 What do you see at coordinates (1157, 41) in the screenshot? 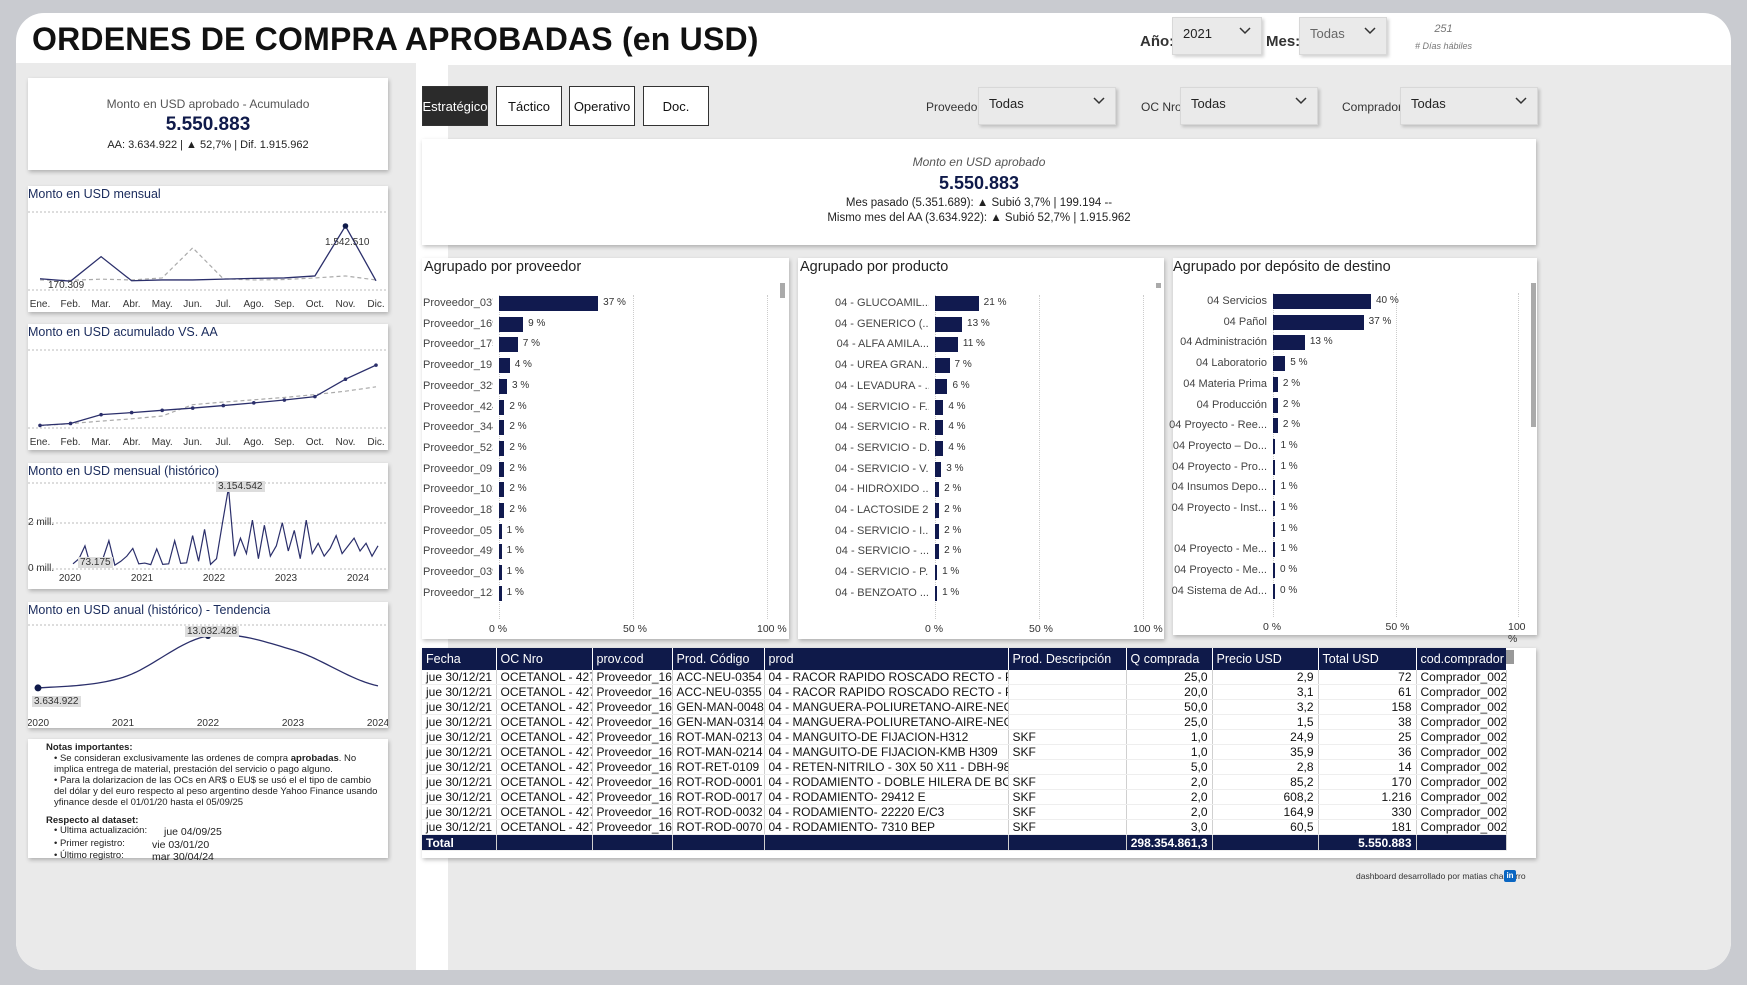
I see `year-label: Año:` at bounding box center [1157, 41].